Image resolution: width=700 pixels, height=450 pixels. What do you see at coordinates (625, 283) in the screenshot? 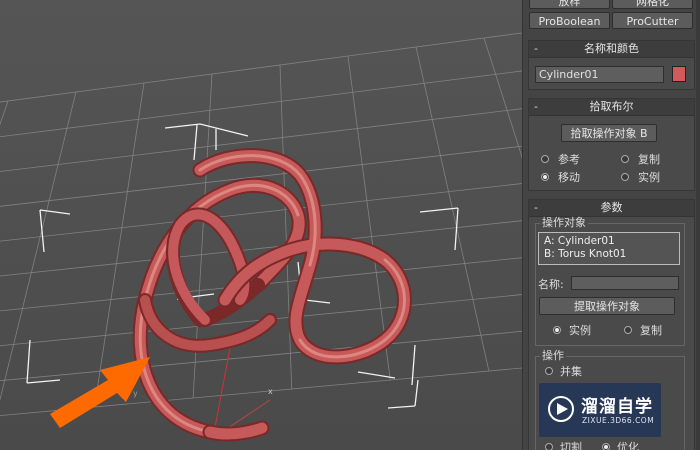
I see `operand-name-field` at bounding box center [625, 283].